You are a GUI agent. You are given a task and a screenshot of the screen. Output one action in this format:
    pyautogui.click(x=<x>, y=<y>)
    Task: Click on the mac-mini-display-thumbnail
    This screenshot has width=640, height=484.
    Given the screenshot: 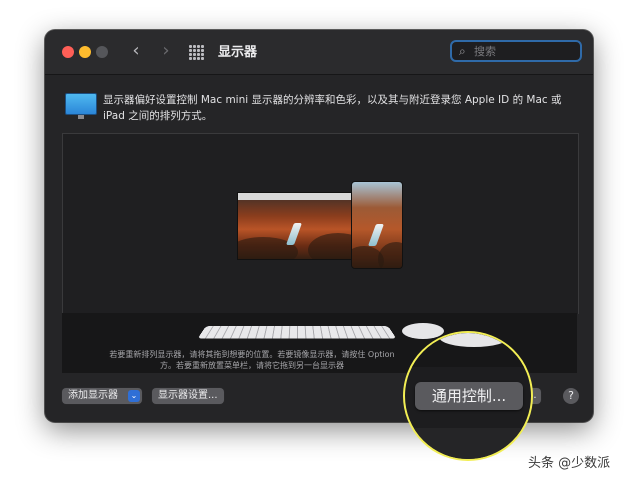 What is the action you would take?
    pyautogui.click(x=296, y=226)
    